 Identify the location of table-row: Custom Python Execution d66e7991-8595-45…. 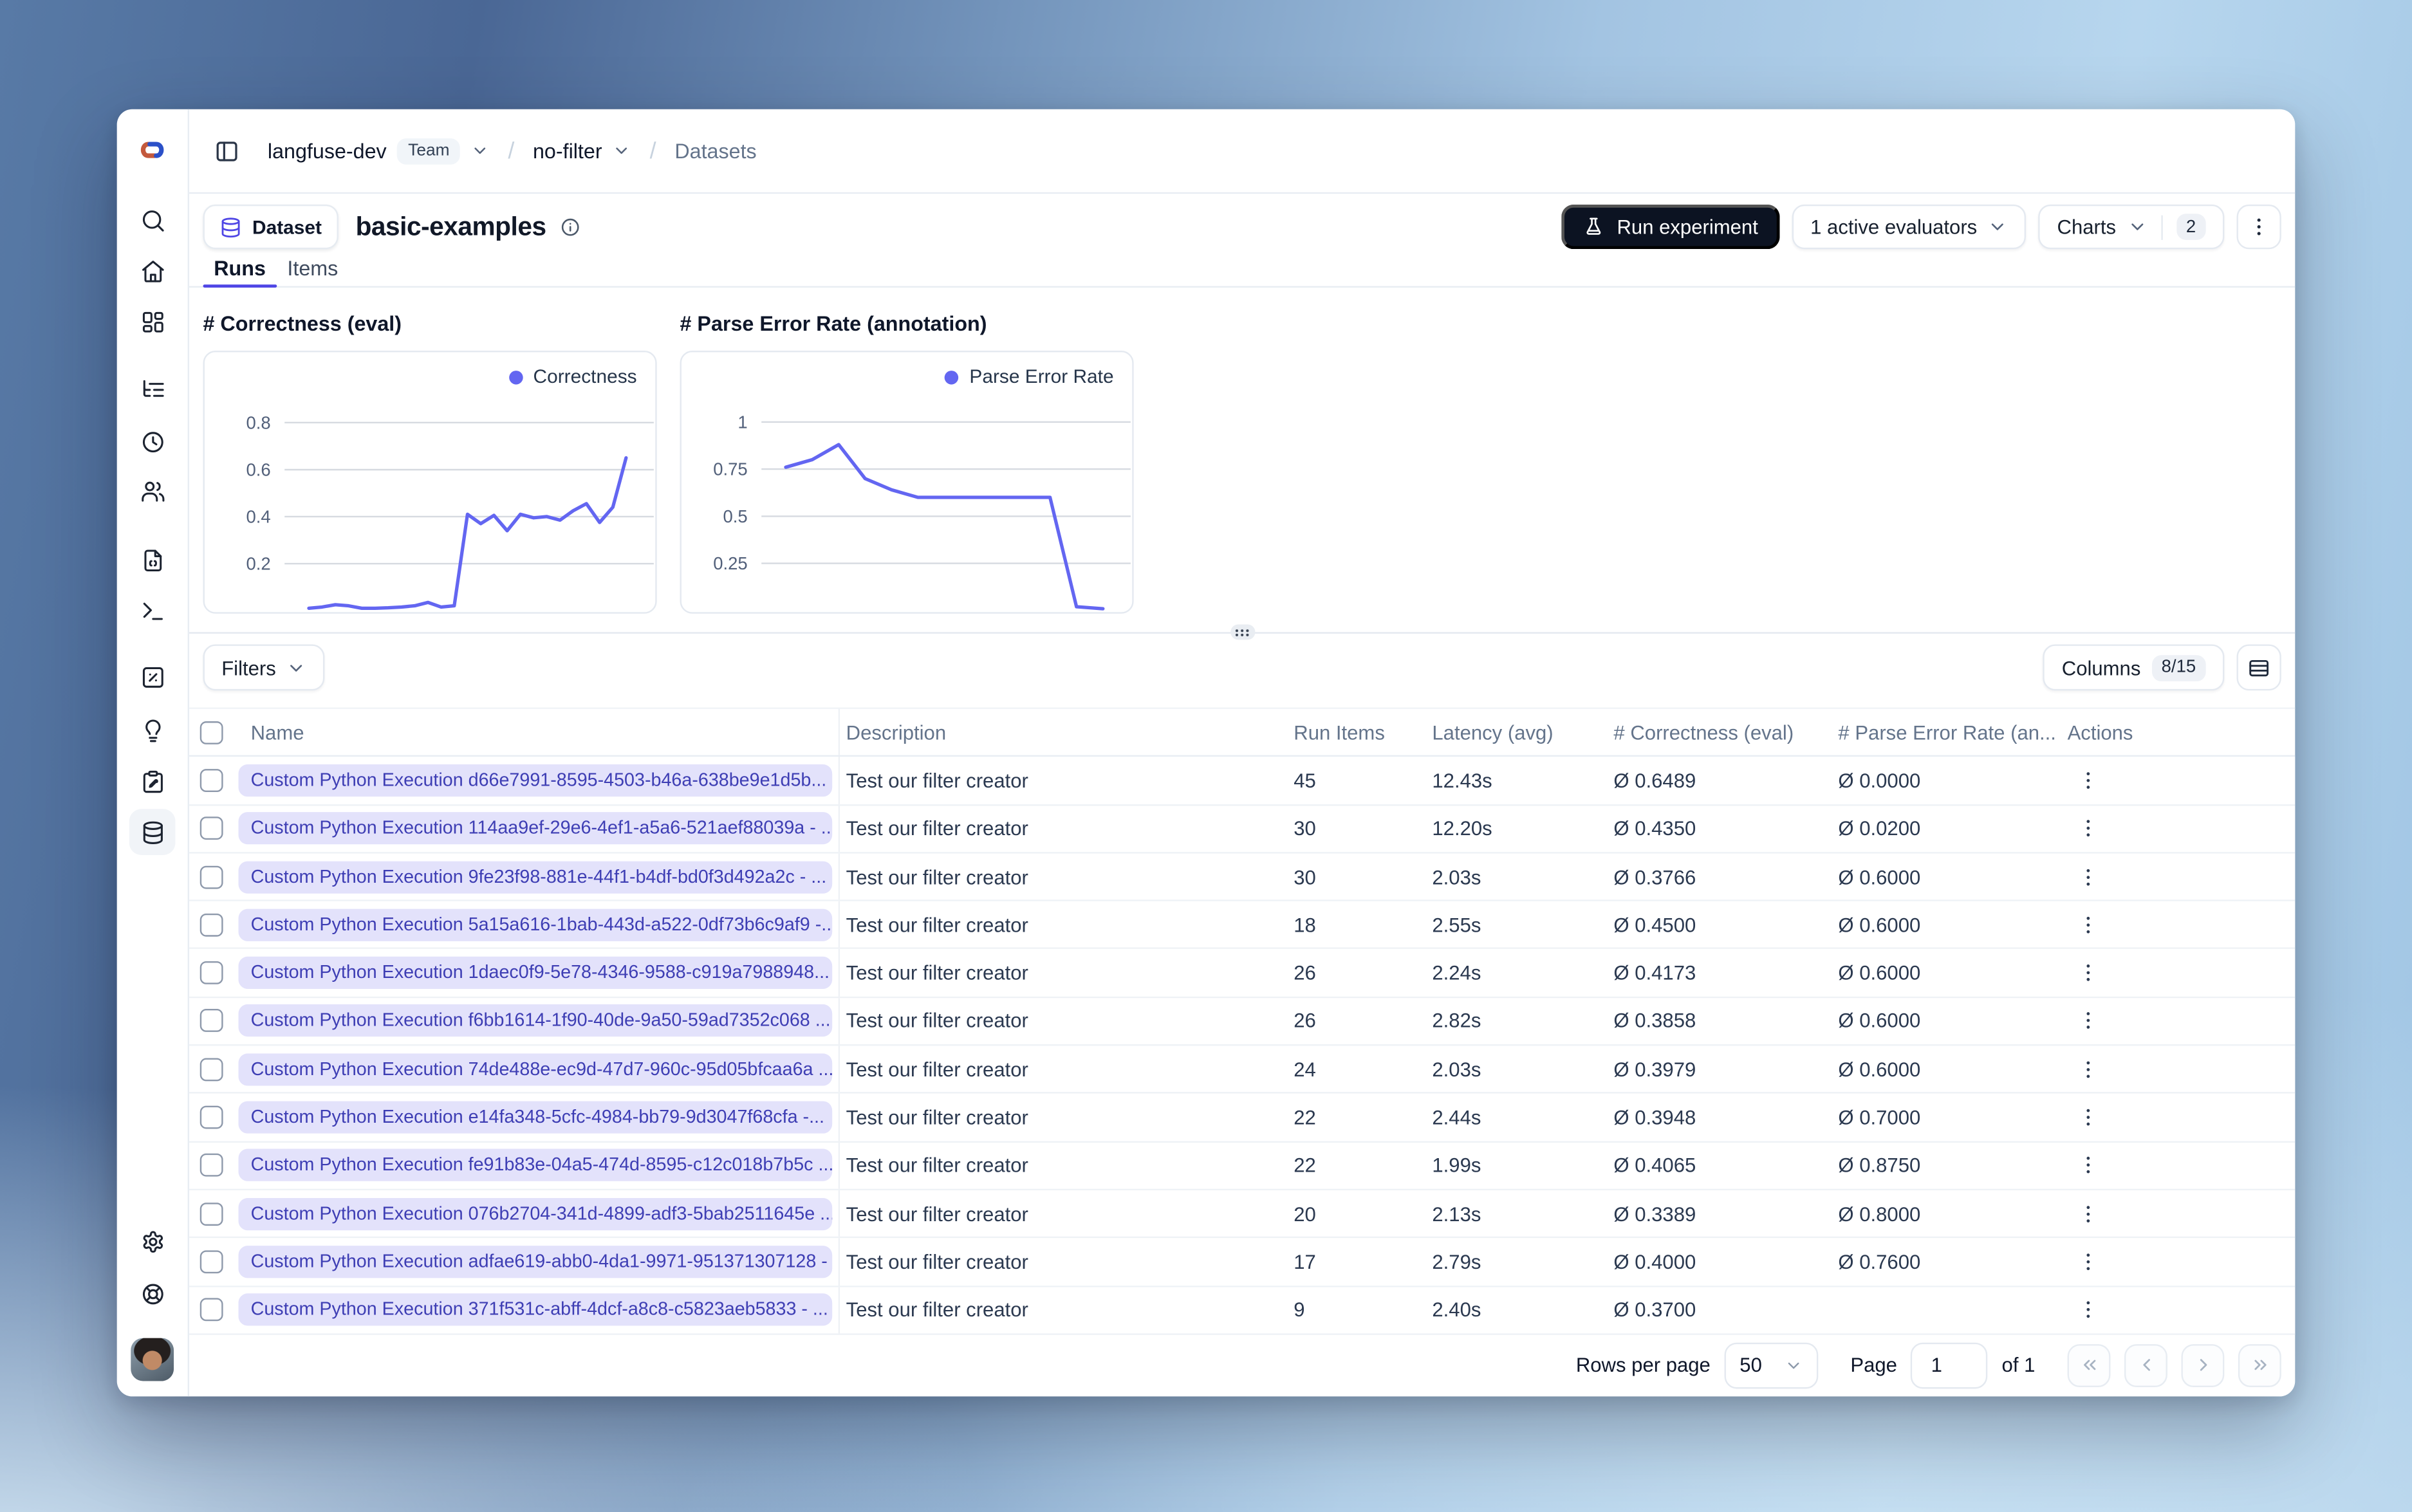
(1242, 781).